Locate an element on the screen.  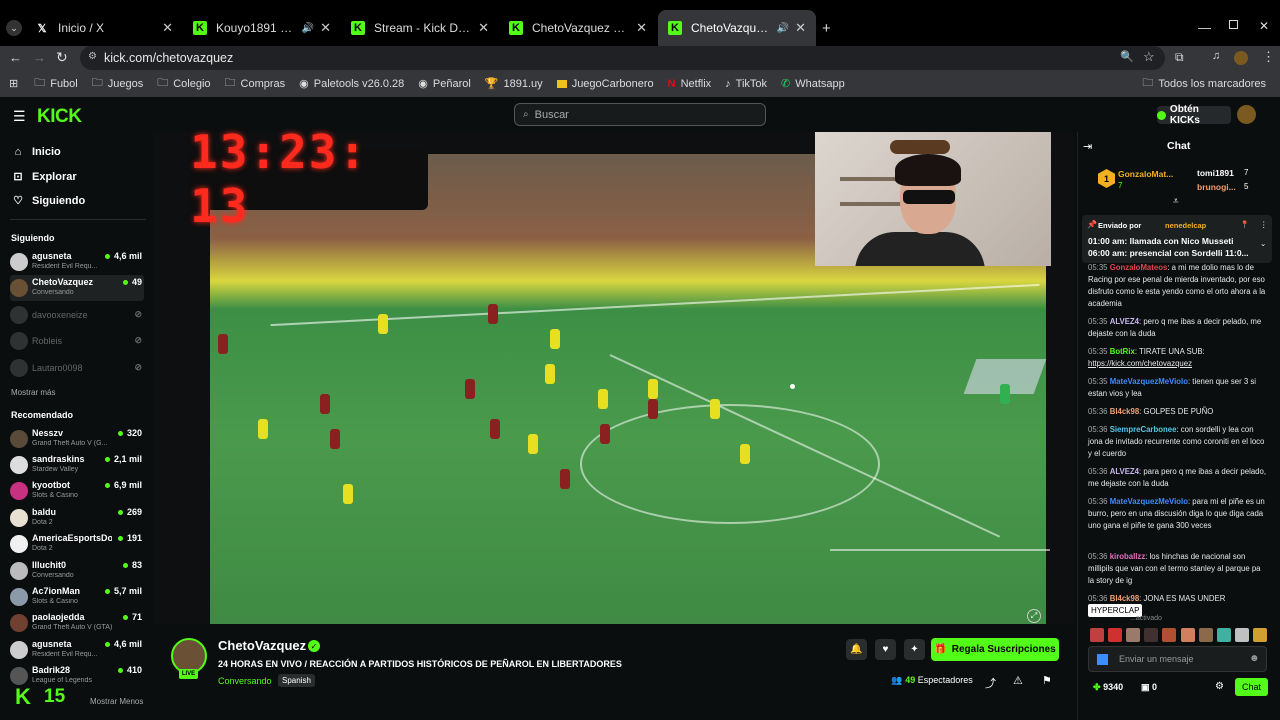
recommended-item: Nesszv Grand Theft Auto V (G... 320 is located at coordinates (77, 439).